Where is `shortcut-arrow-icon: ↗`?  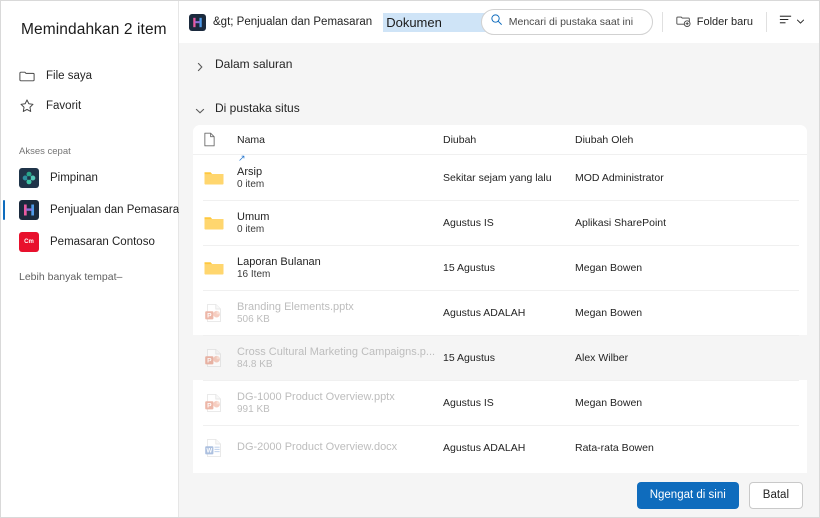 shortcut-arrow-icon: ↗ is located at coordinates (242, 157).